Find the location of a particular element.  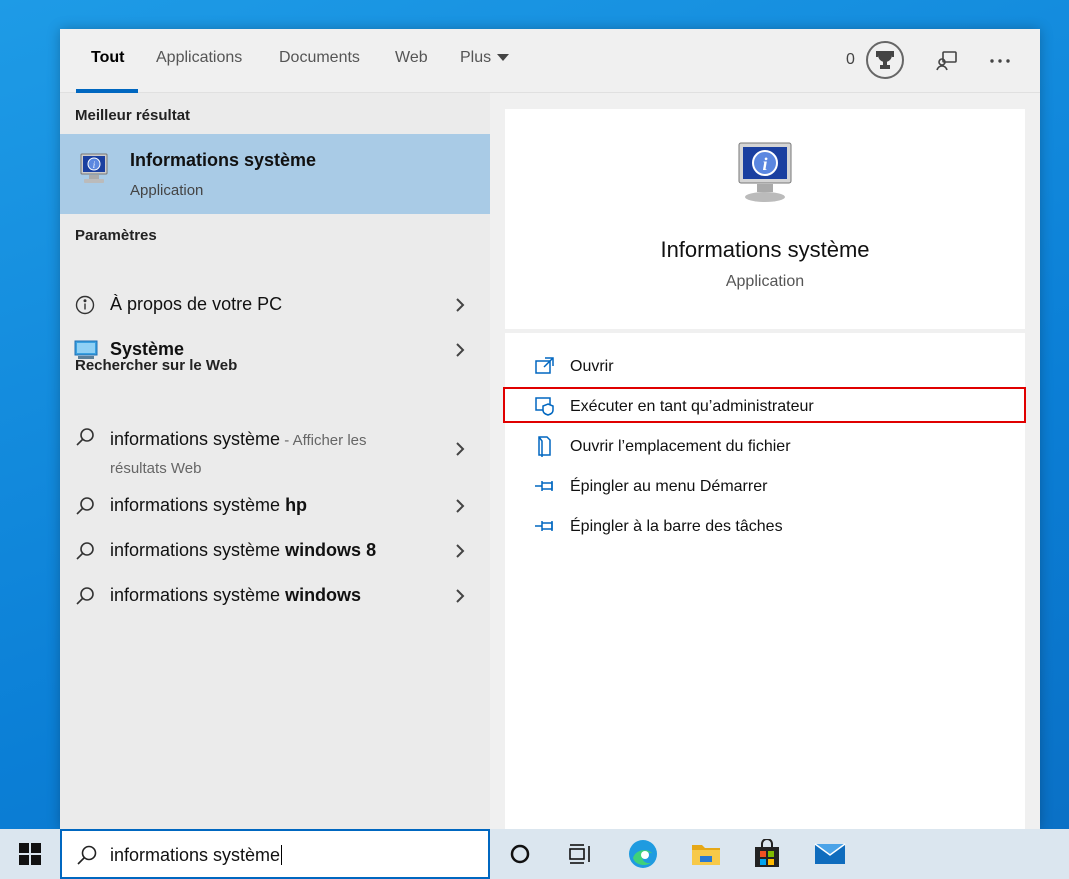

task-view-icon is located at coordinates (580, 854).